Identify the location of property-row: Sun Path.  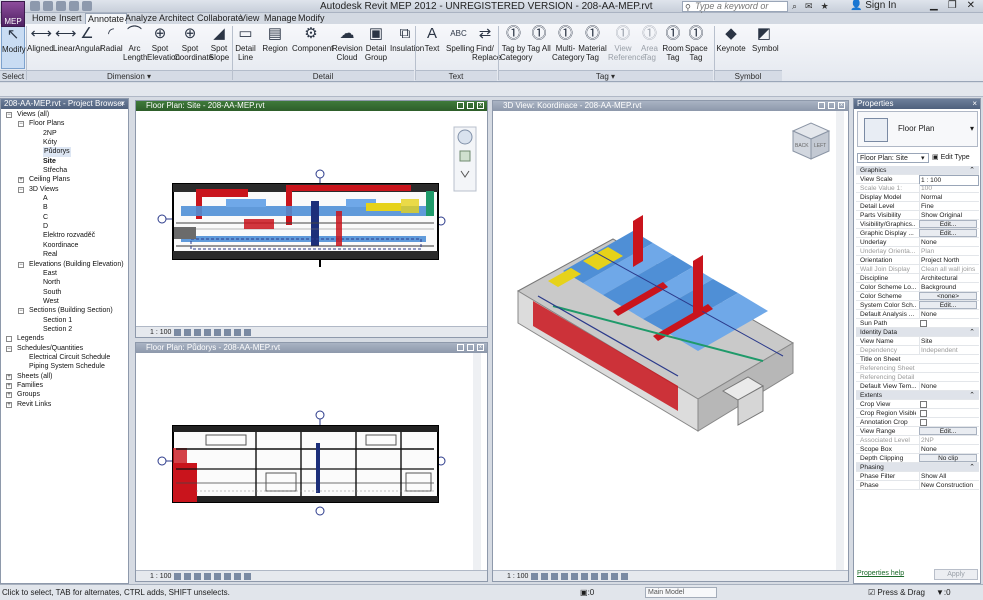
(917, 323).